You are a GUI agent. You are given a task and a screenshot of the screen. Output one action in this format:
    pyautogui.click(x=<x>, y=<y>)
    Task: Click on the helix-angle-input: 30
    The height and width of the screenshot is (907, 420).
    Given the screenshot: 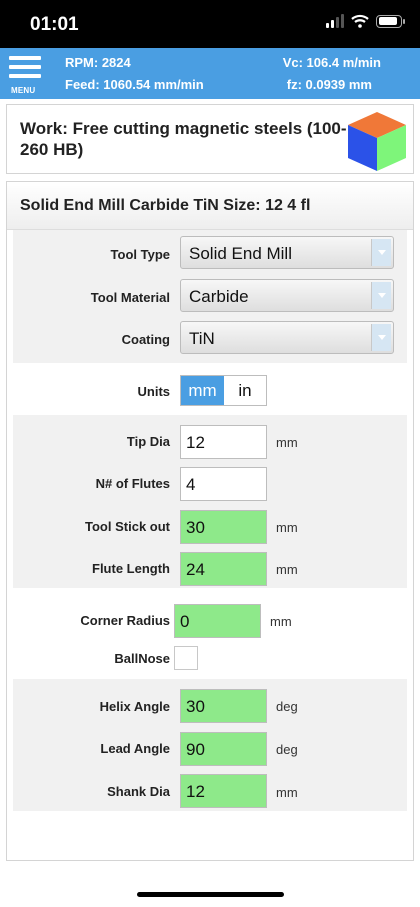 What is the action you would take?
    pyautogui.click(x=223, y=706)
    